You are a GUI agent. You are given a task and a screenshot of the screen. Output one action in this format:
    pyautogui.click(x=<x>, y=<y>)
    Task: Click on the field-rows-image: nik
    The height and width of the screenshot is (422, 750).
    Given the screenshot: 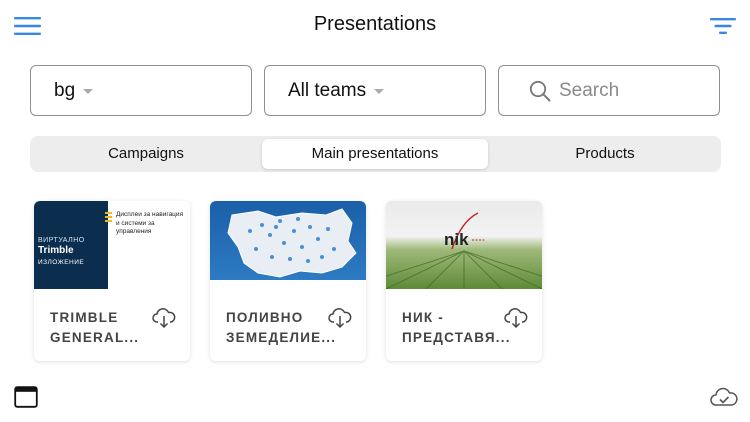 What is the action you would take?
    pyautogui.click(x=464, y=250)
    